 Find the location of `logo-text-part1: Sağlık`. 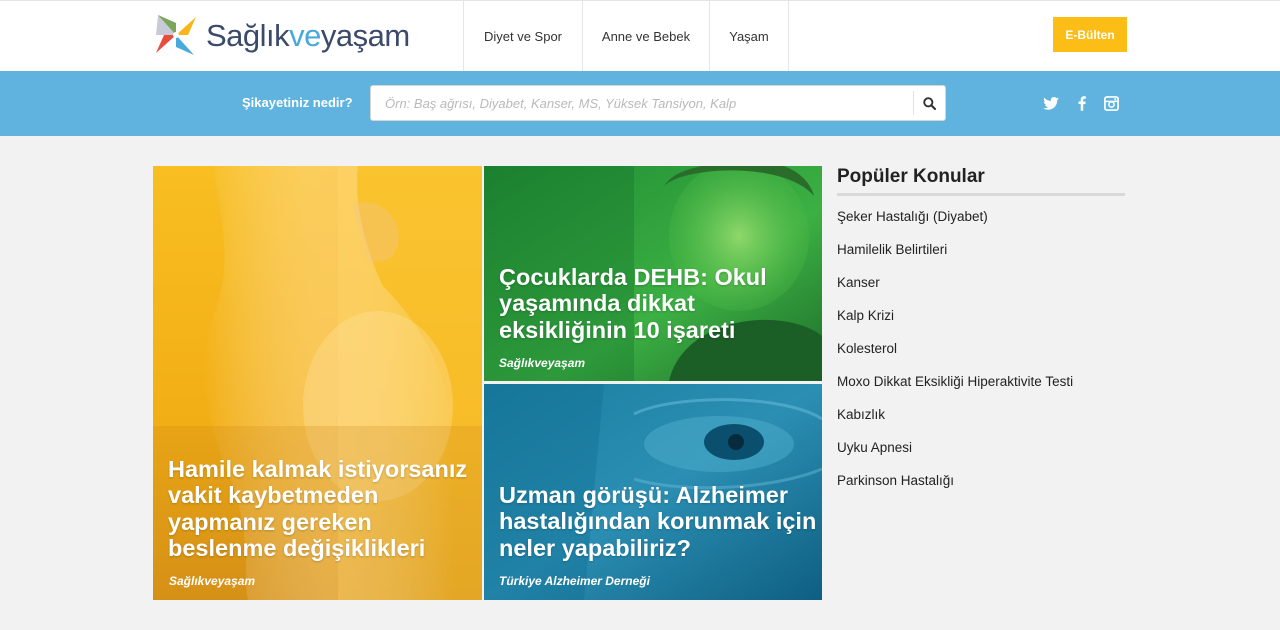

logo-text-part1: Sağlık is located at coordinates (248, 35).